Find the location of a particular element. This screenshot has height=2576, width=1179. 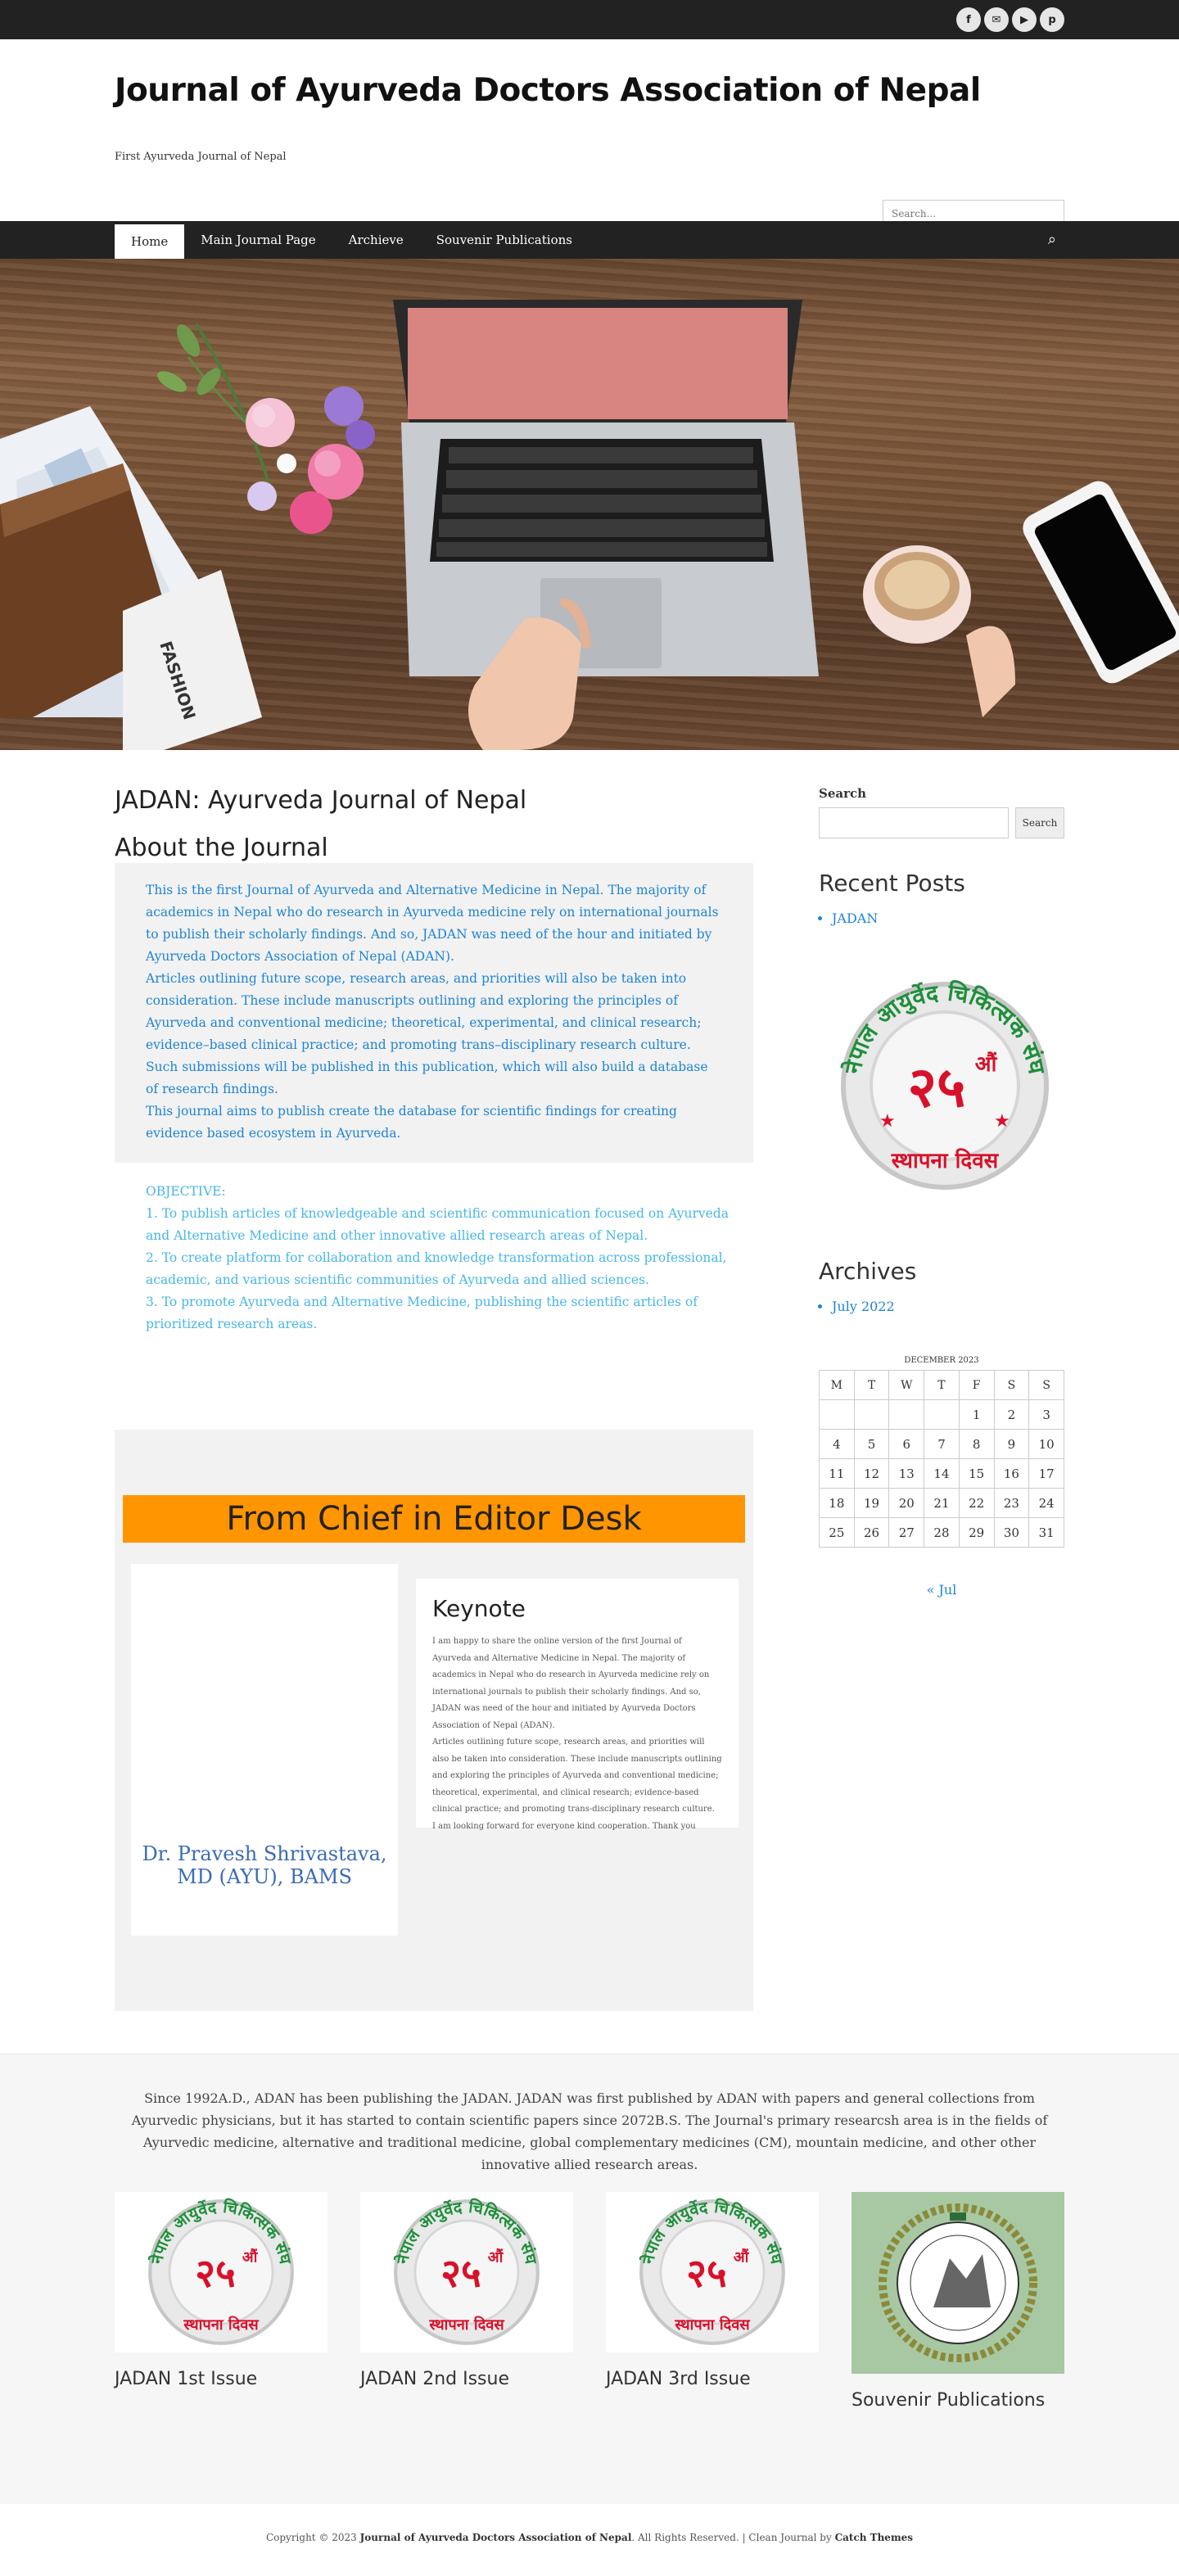

editor-name: Dr. Pravesh Shrivastava, MD (AYU), BAMS is located at coordinates (264, 1865).